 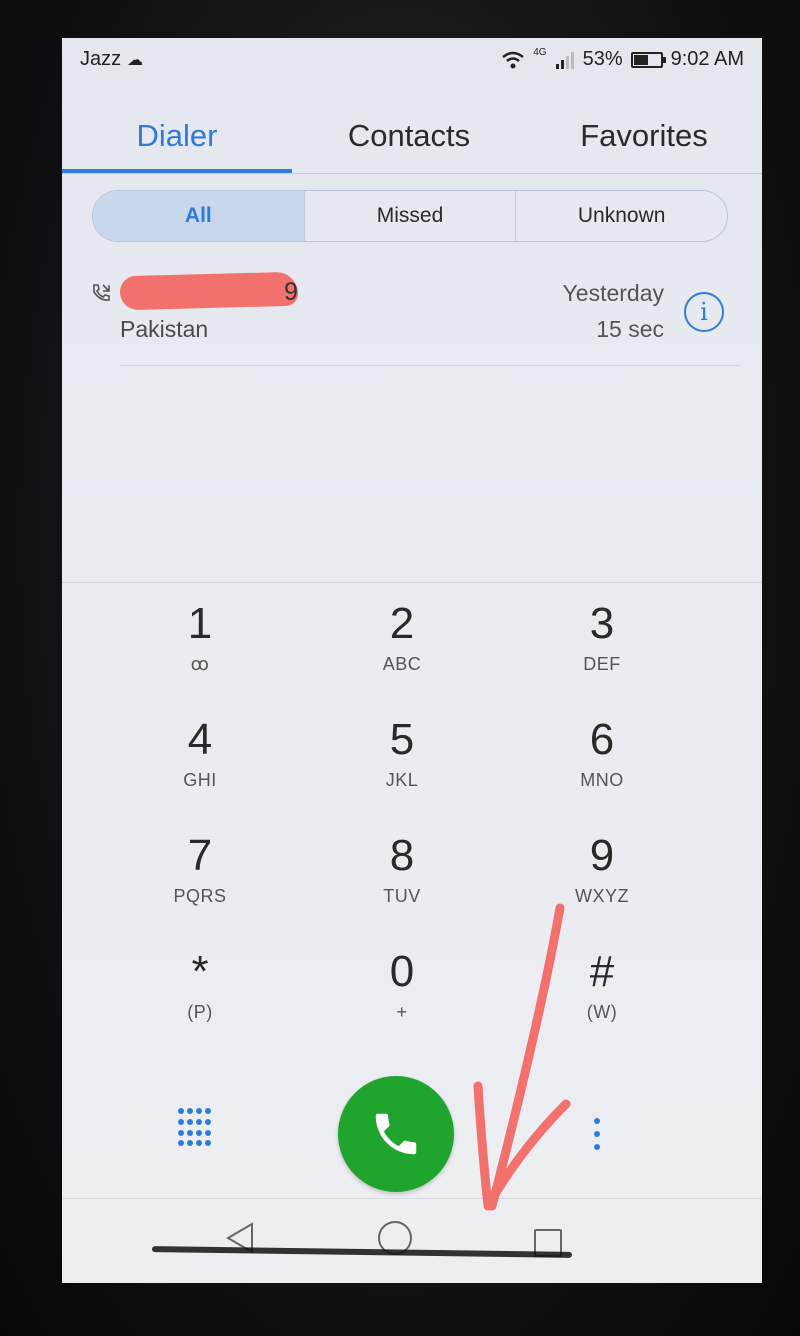 What do you see at coordinates (602, 896) in the screenshot?
I see `key-letters: WXYZ` at bounding box center [602, 896].